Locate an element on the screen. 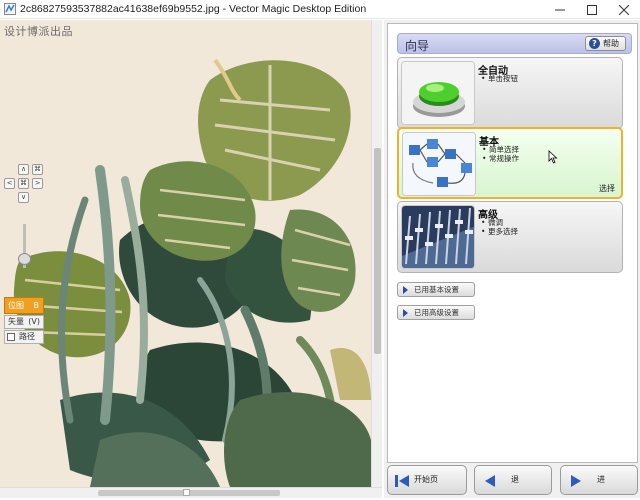 The height and width of the screenshot is (500, 640). list-item: 常规操作 is located at coordinates (500, 158).